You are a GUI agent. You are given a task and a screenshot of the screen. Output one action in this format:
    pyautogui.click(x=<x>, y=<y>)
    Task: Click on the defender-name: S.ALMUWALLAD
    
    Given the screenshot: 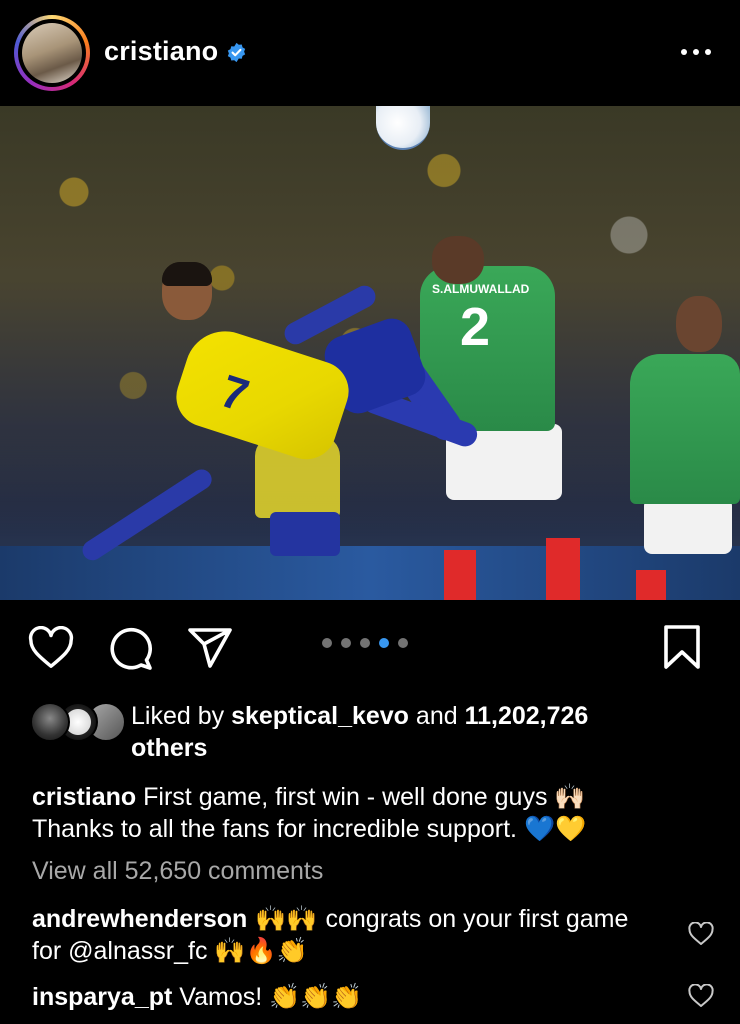 What is the action you would take?
    pyautogui.click(x=481, y=289)
    